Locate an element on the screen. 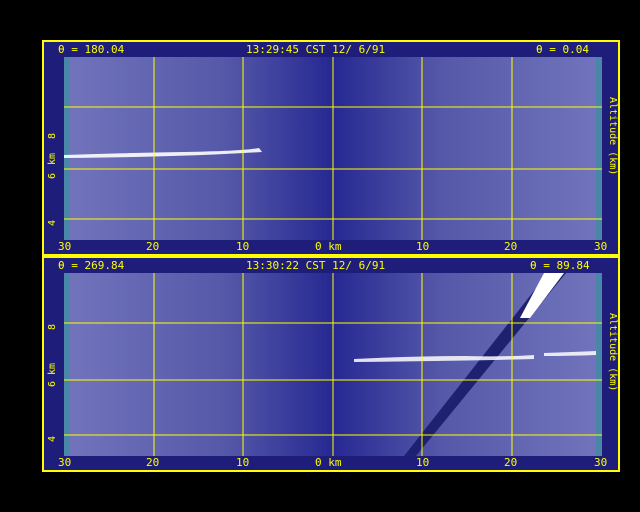 The image size is (640, 512). timestamp-label: 13:29:45 CST 12/ 6/91 is located at coordinates (316, 49).